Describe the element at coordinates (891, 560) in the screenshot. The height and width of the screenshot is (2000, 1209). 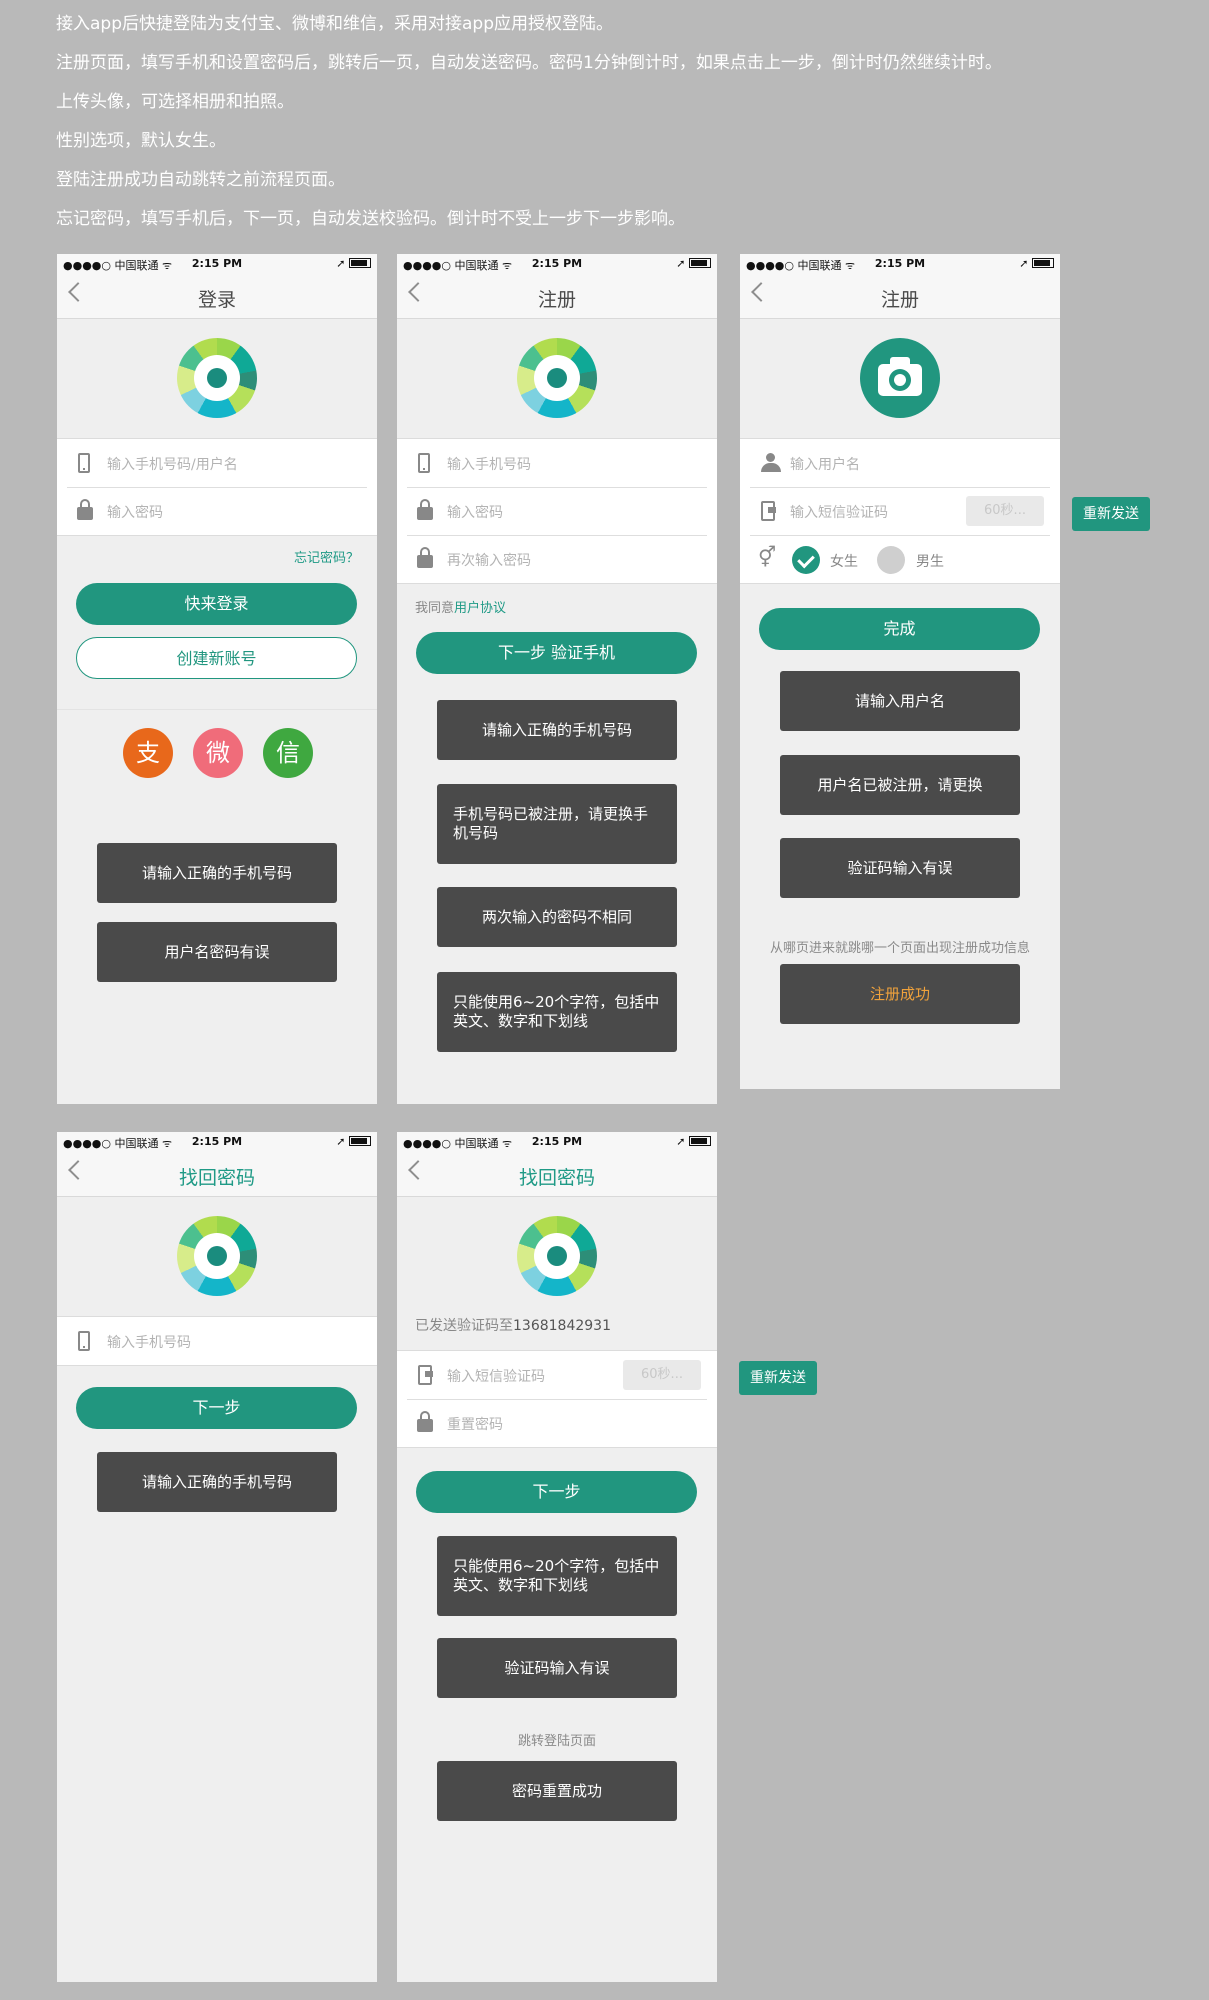
I see `male-radio` at that location.